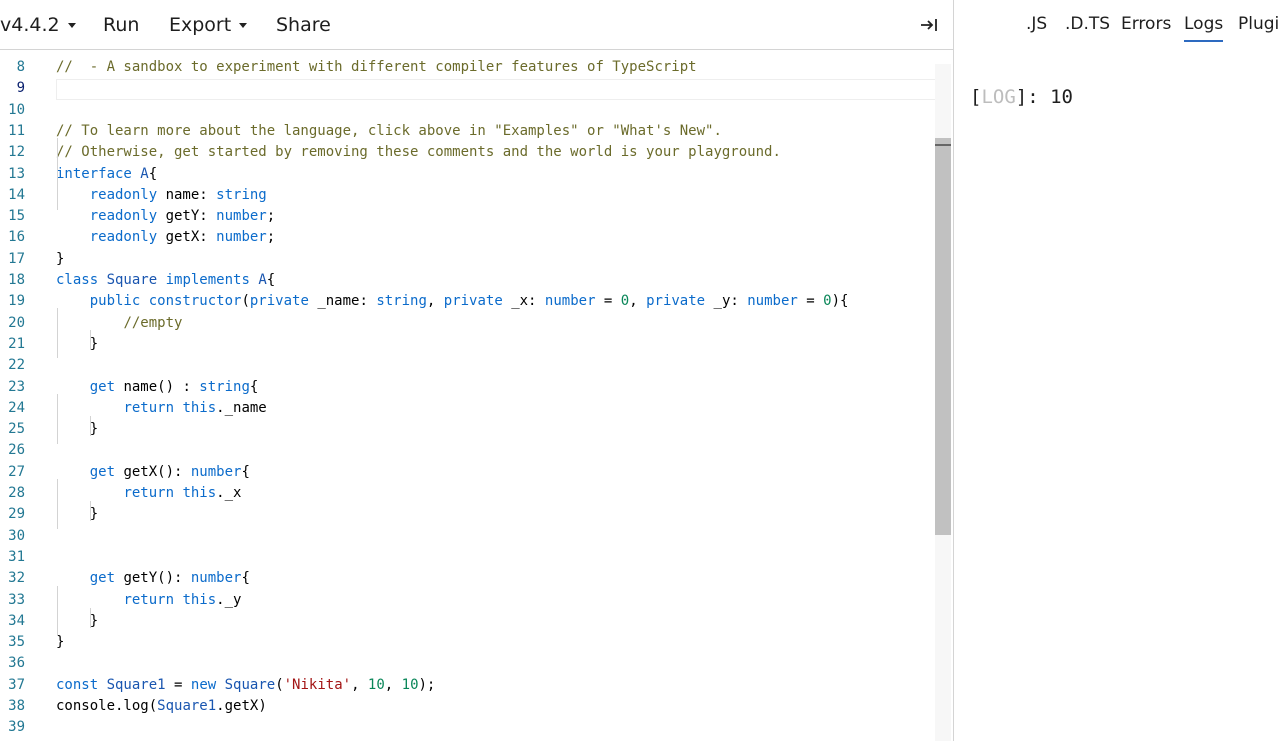  Describe the element at coordinates (467, 237) in the screenshot. I see `code-line: 16 readonly getX: number;` at that location.